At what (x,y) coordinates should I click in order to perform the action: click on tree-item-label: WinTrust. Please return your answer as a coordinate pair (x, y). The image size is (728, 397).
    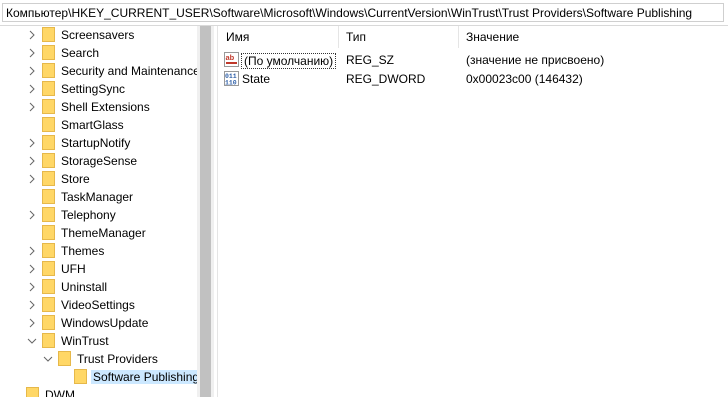
    Looking at the image, I should click on (85, 341).